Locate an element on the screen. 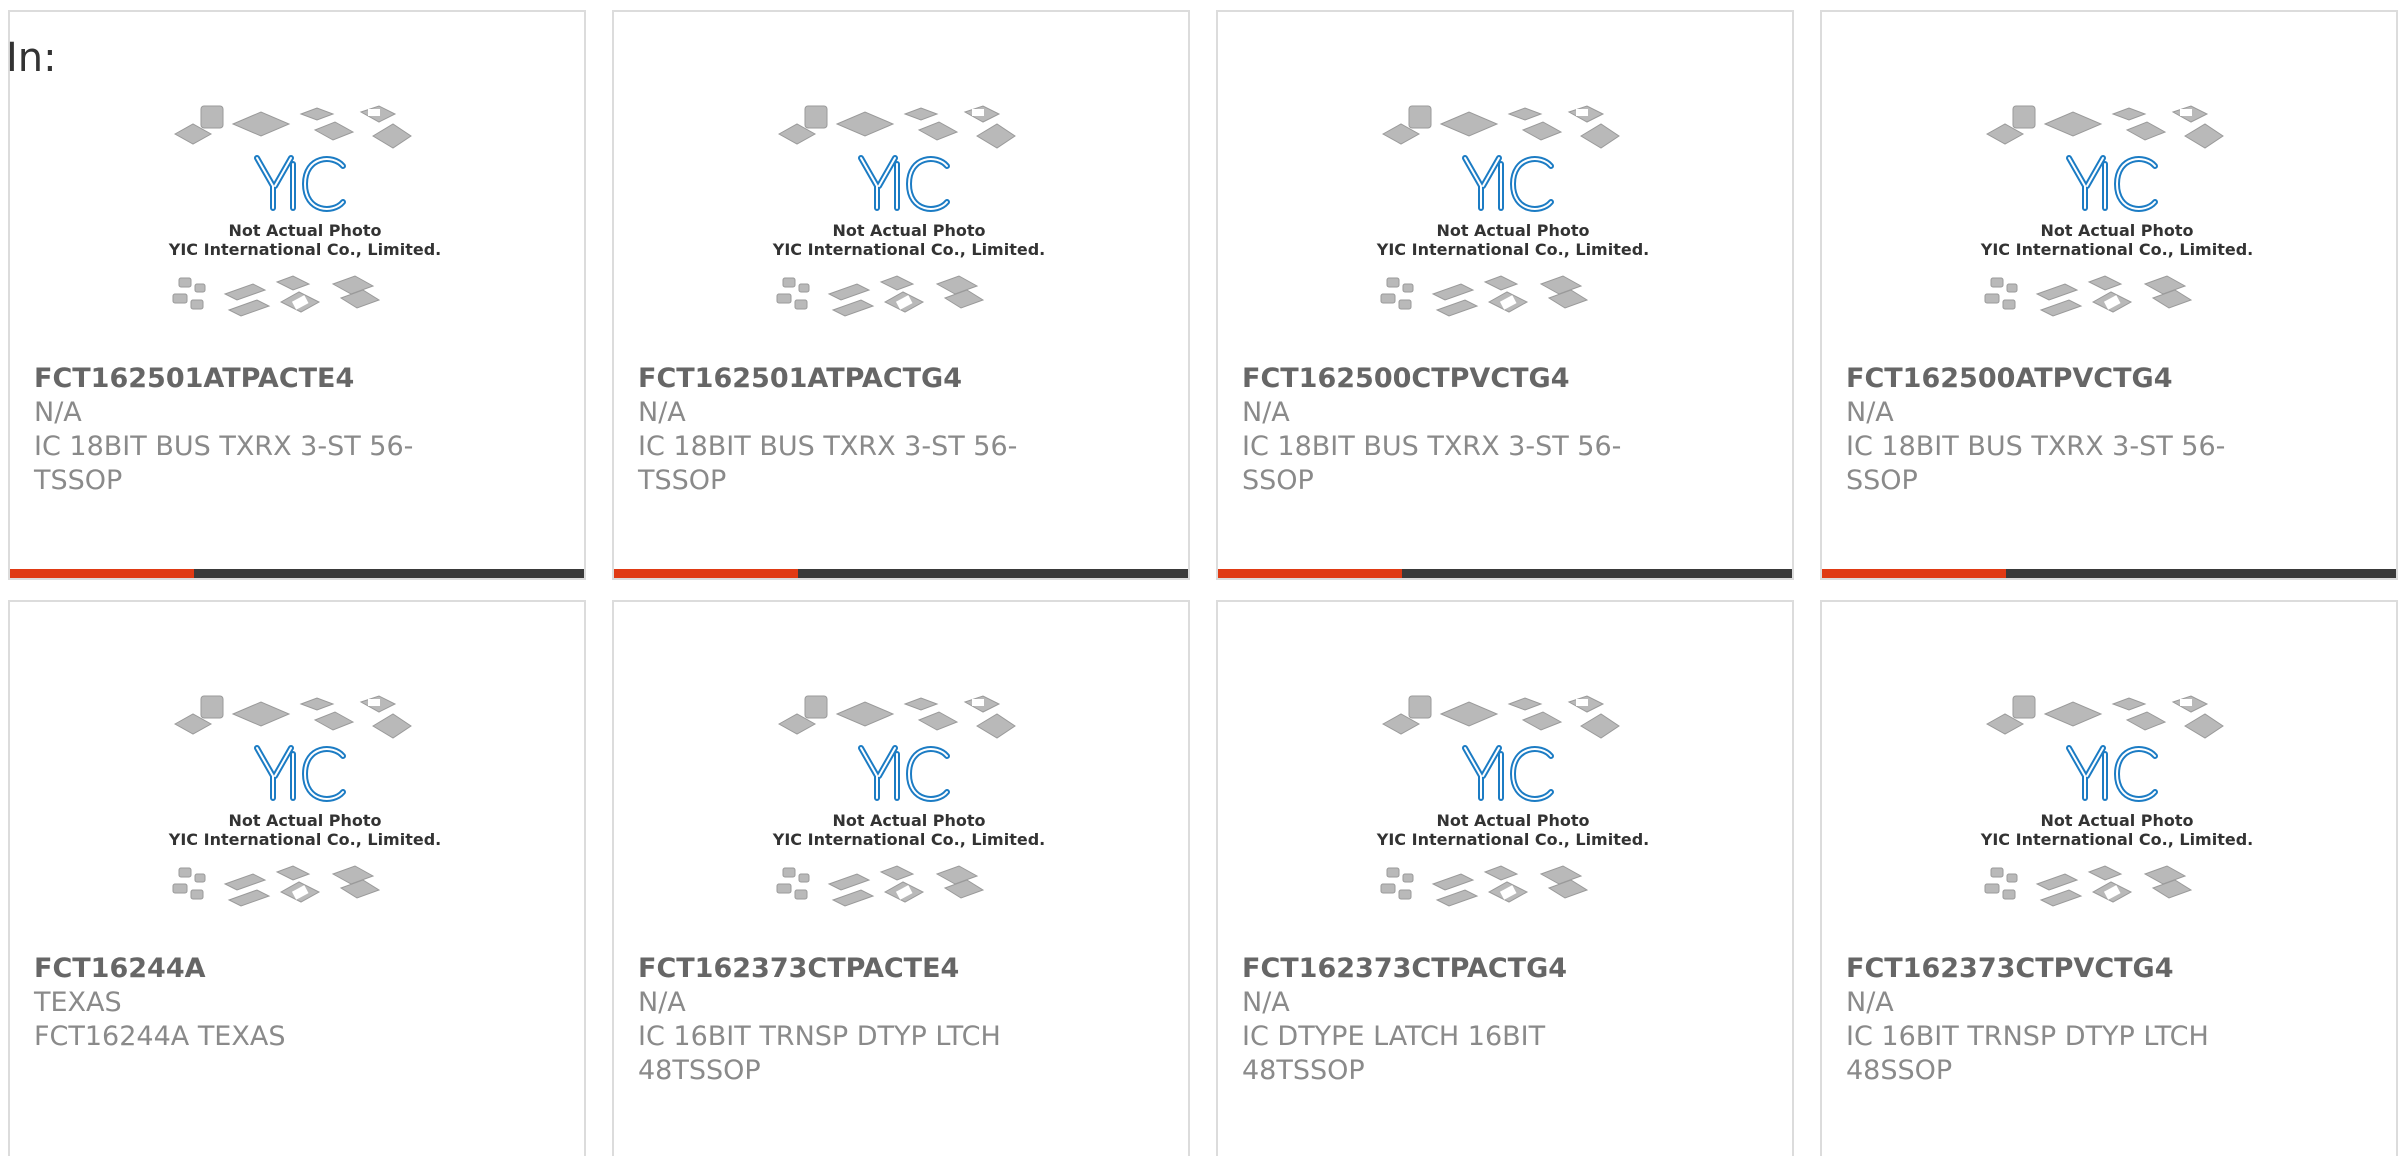 The height and width of the screenshot is (1156, 2400). product-info: FCT16244A TEXAS FCT16244A TEXAS is located at coordinates (249, 1003).